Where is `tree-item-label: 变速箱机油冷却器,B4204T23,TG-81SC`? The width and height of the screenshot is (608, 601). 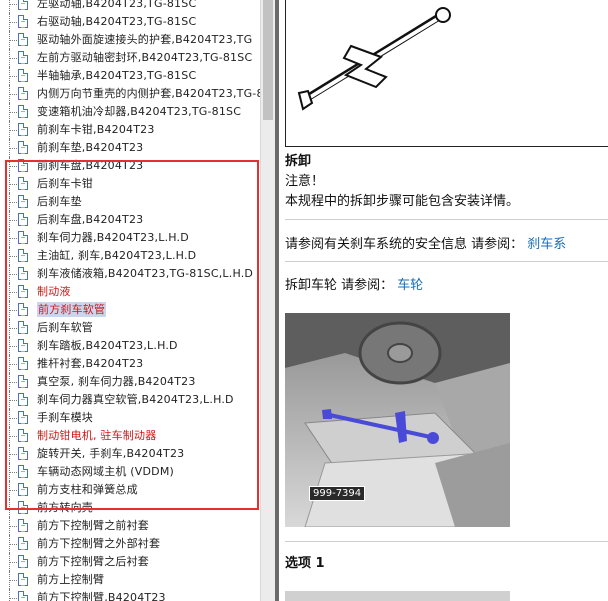
tree-item-label: 变速箱机油冷却器,B4204T23,TG-81SC is located at coordinates (139, 111).